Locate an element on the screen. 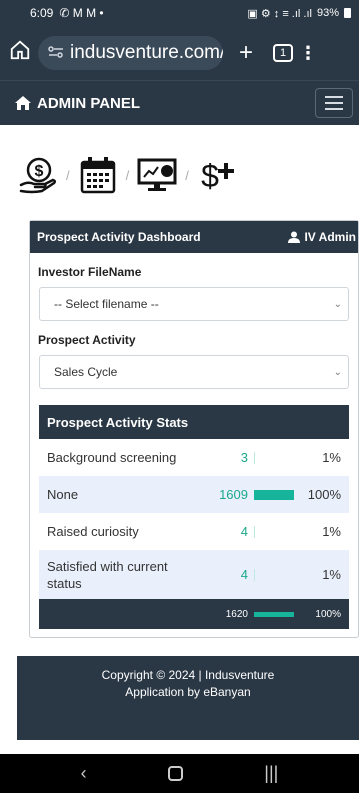  total-count: 1620 is located at coordinates (236, 614).